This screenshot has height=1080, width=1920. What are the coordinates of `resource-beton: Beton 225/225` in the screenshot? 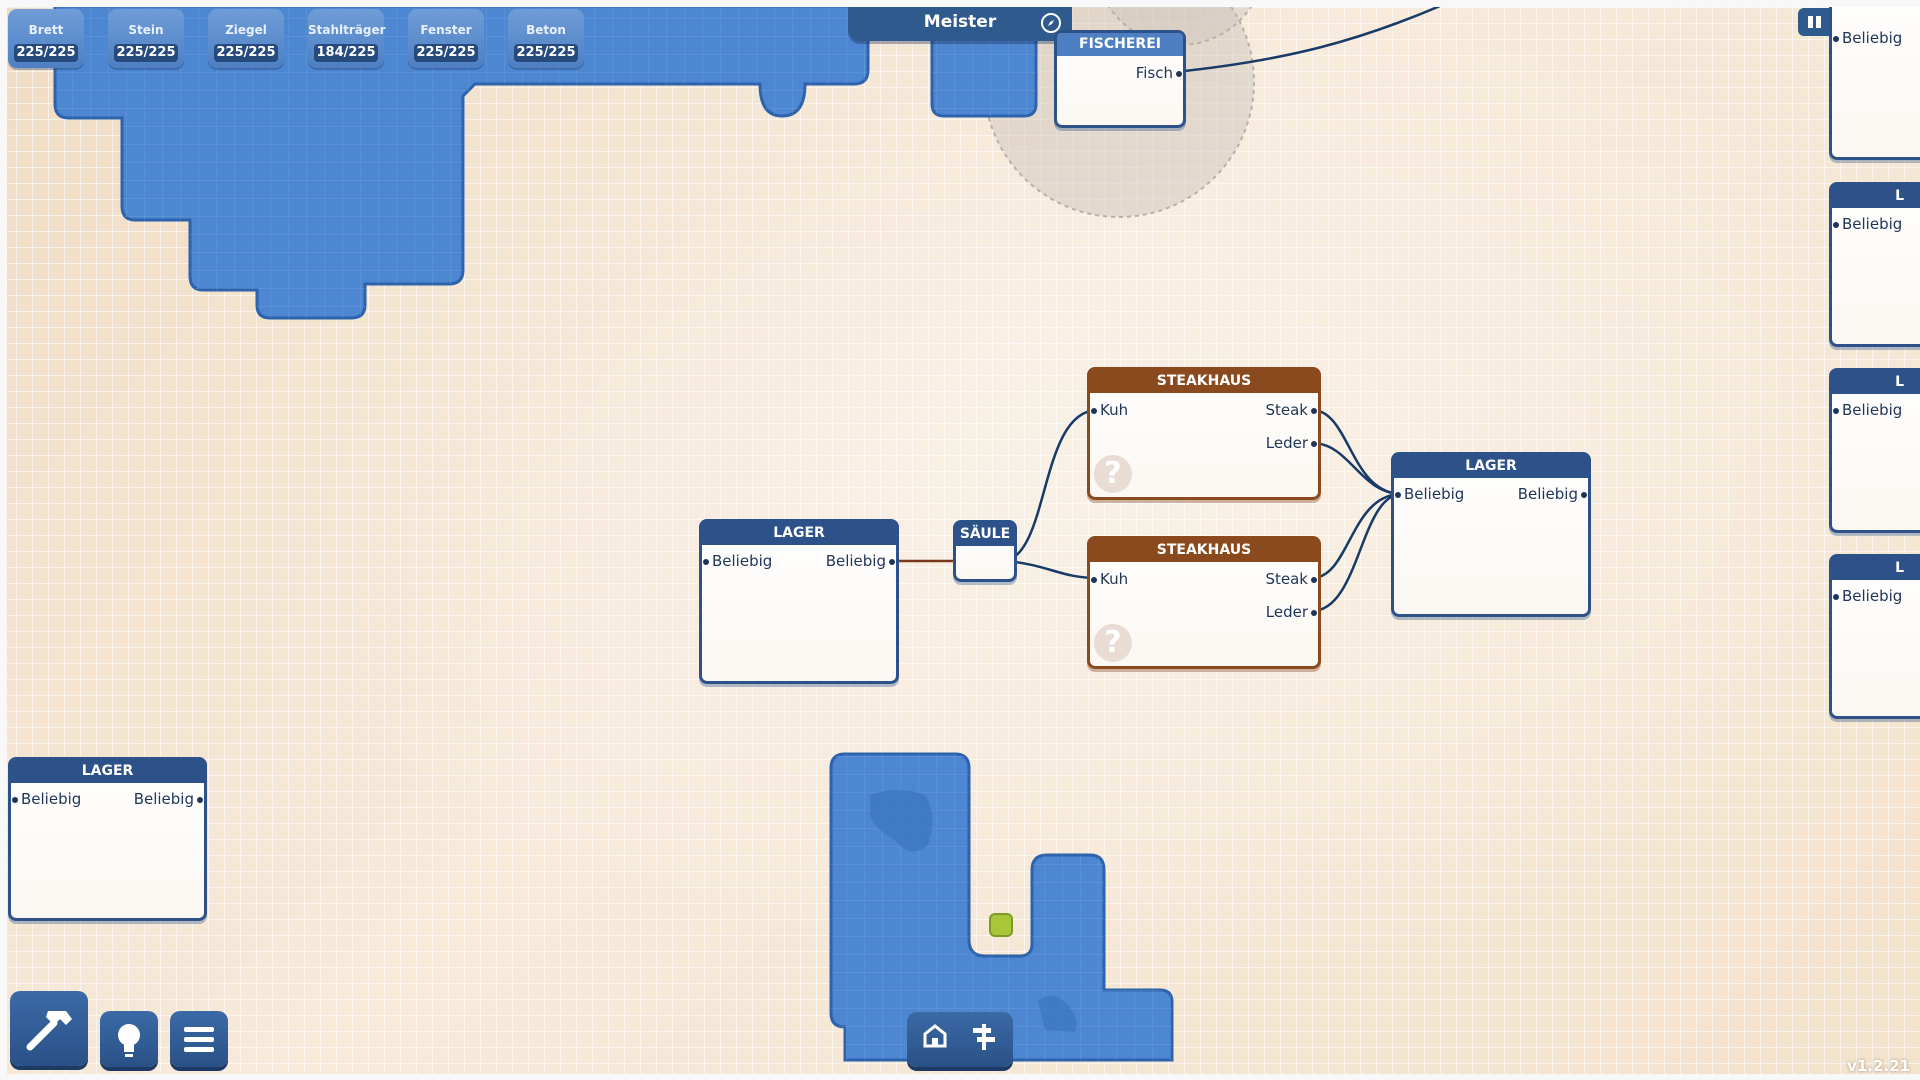 It's located at (546, 38).